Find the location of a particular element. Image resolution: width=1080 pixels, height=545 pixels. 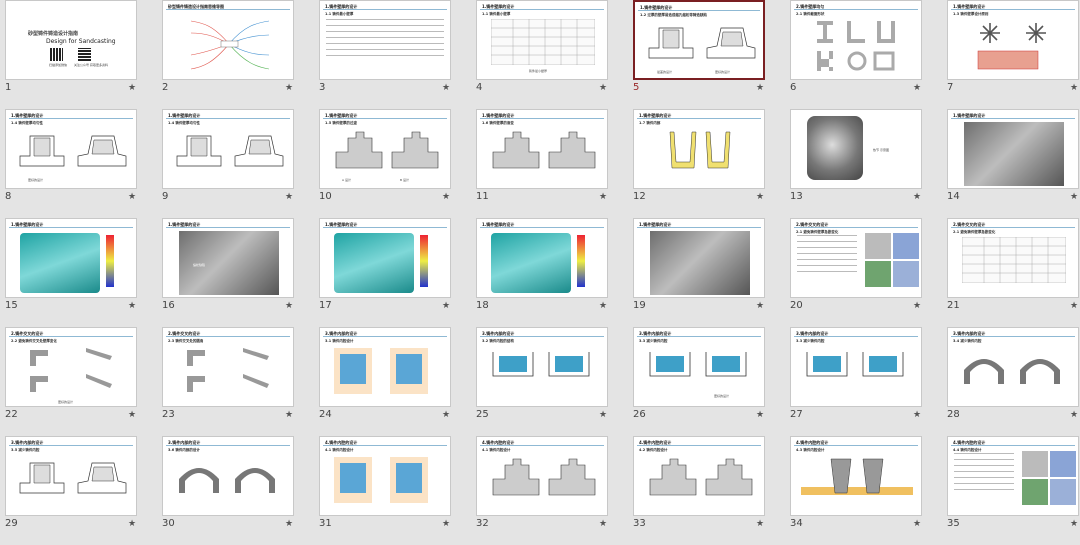

slide-item: 2.铸件交叉的设计 2.3 铸件交叉处的圆角 23 ★ is located at coordinates (235, 381).